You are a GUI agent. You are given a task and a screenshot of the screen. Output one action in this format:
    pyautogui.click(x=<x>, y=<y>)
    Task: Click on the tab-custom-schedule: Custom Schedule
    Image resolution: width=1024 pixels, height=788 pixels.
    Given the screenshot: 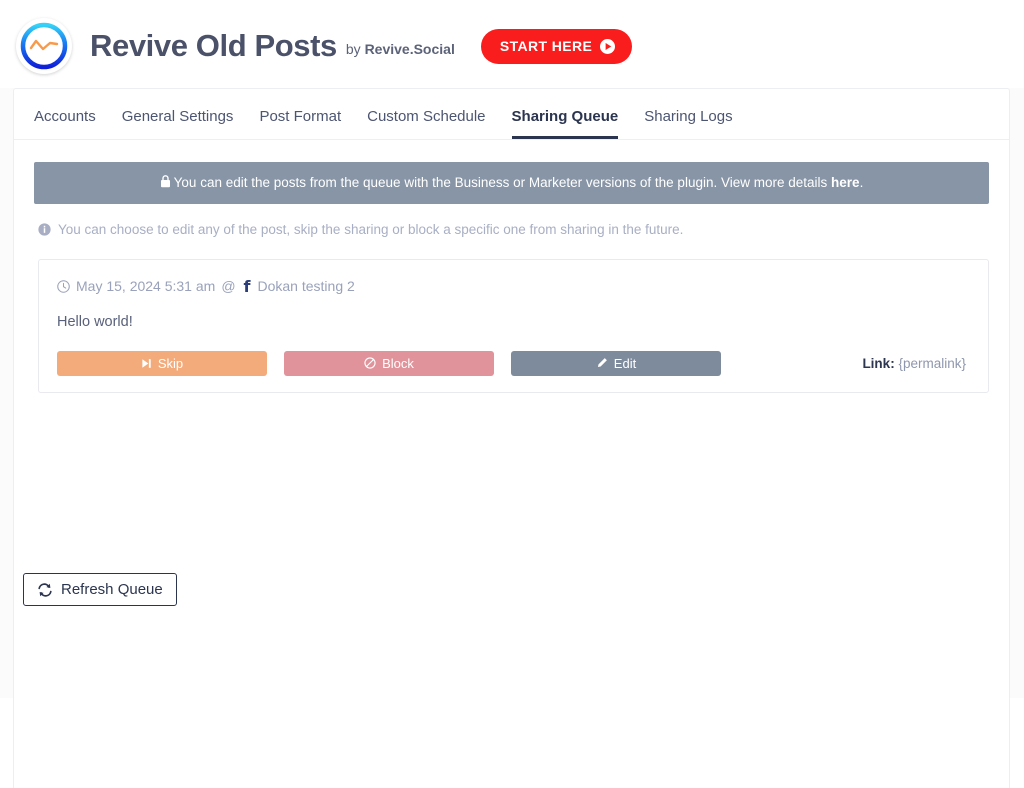 What is the action you would take?
    pyautogui.click(x=426, y=123)
    